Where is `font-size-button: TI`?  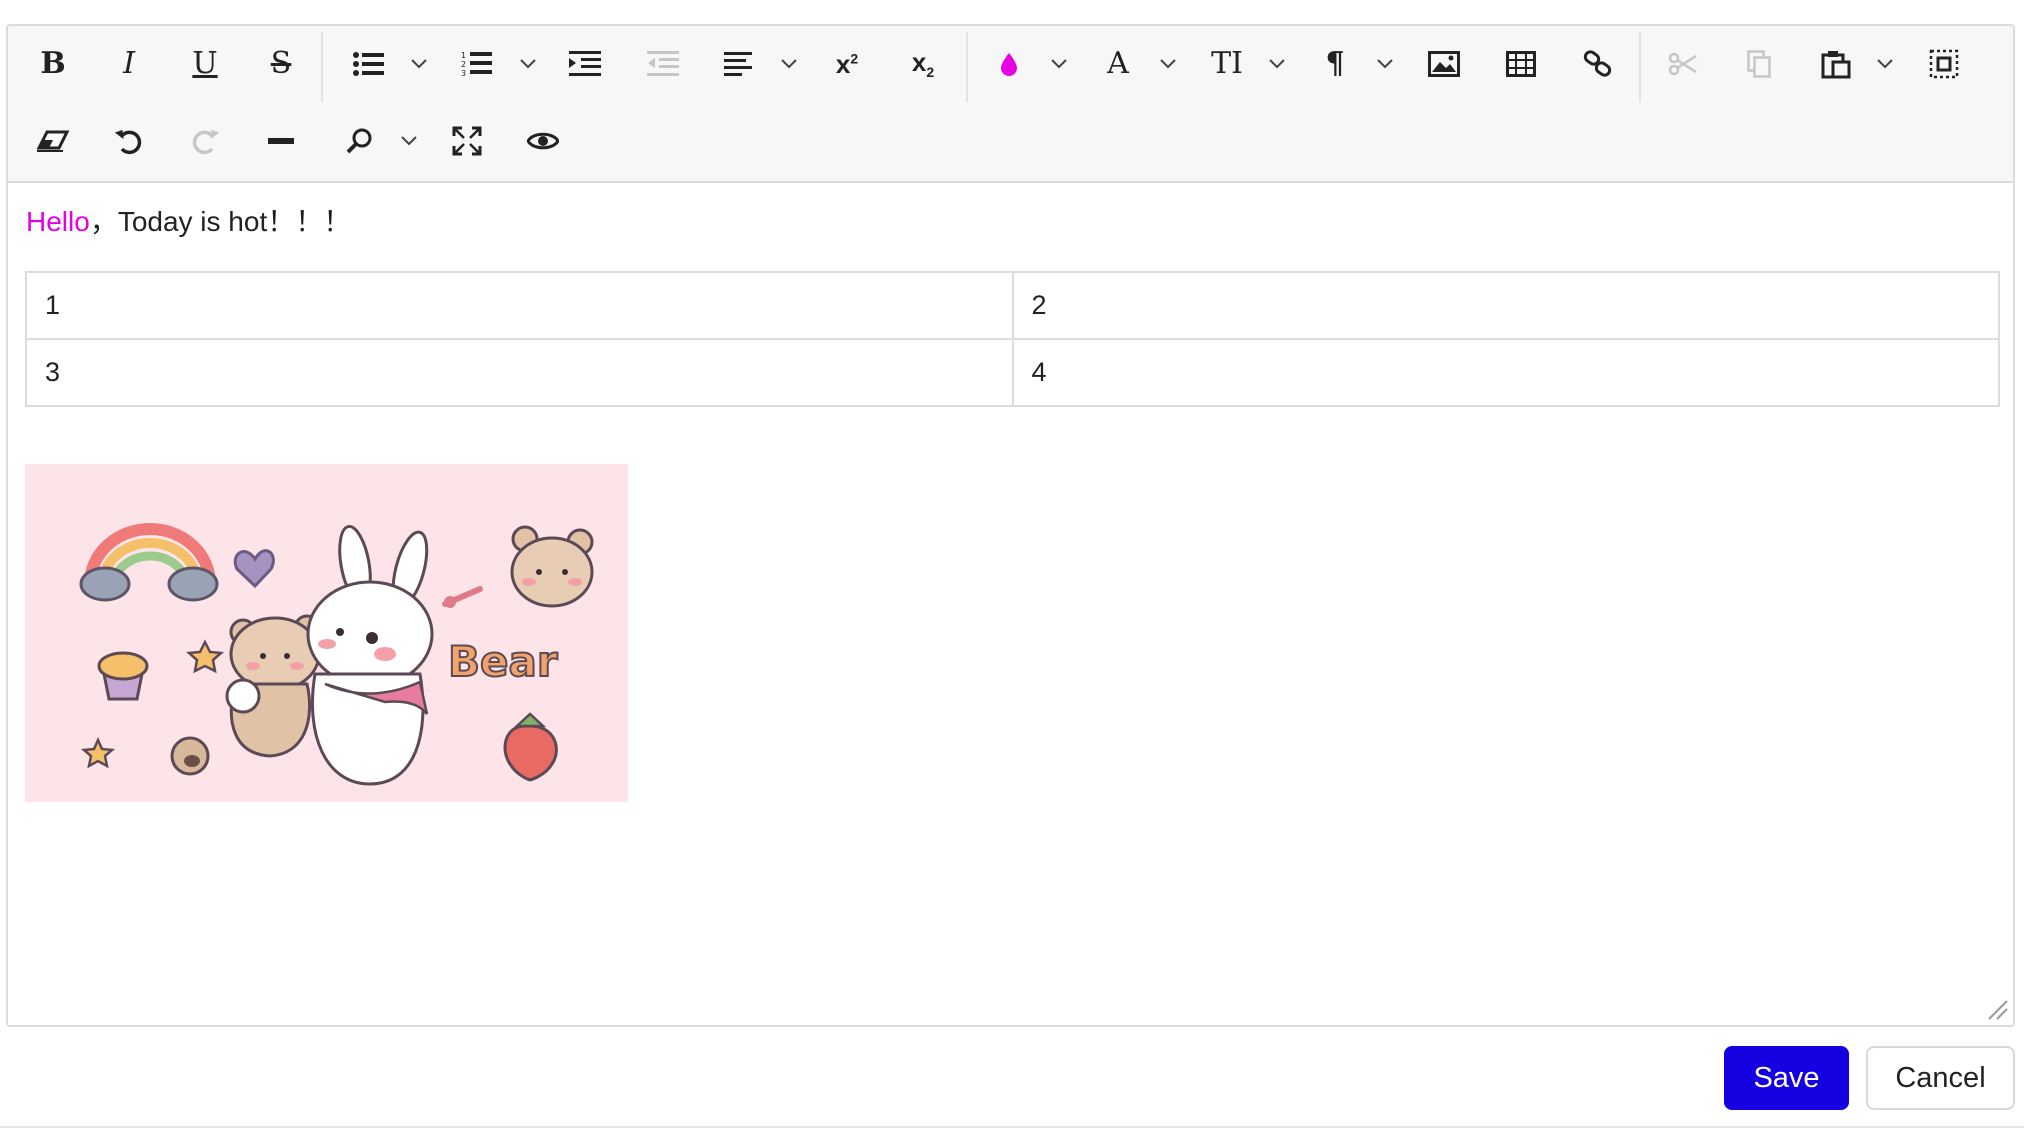 font-size-button: TI is located at coordinates (1227, 64).